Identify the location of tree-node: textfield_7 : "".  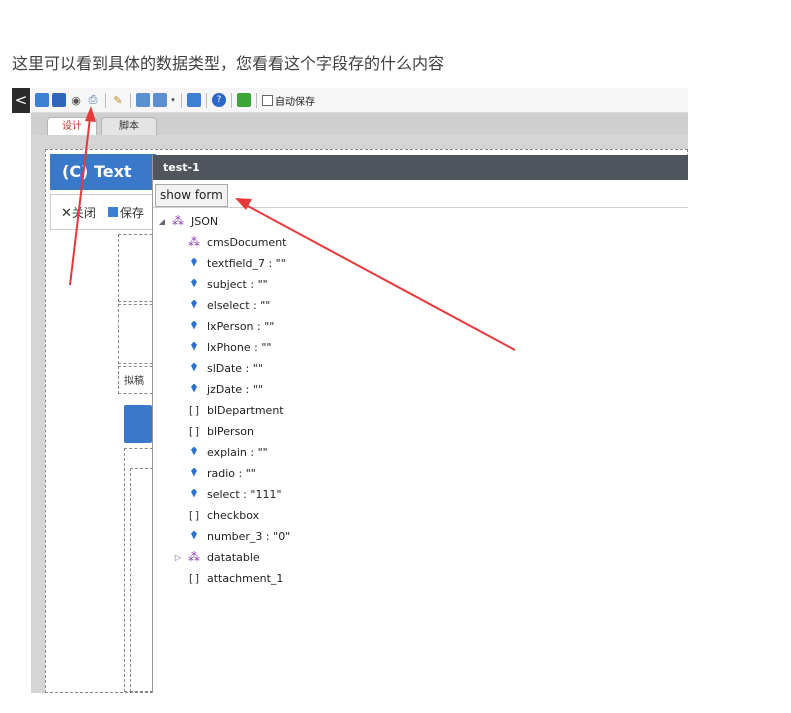
(236, 263).